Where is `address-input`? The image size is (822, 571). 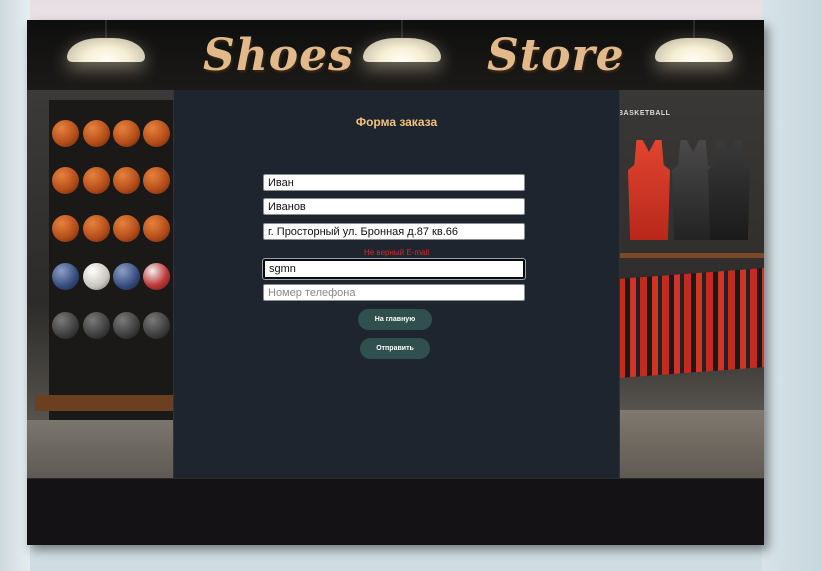 address-input is located at coordinates (394, 231).